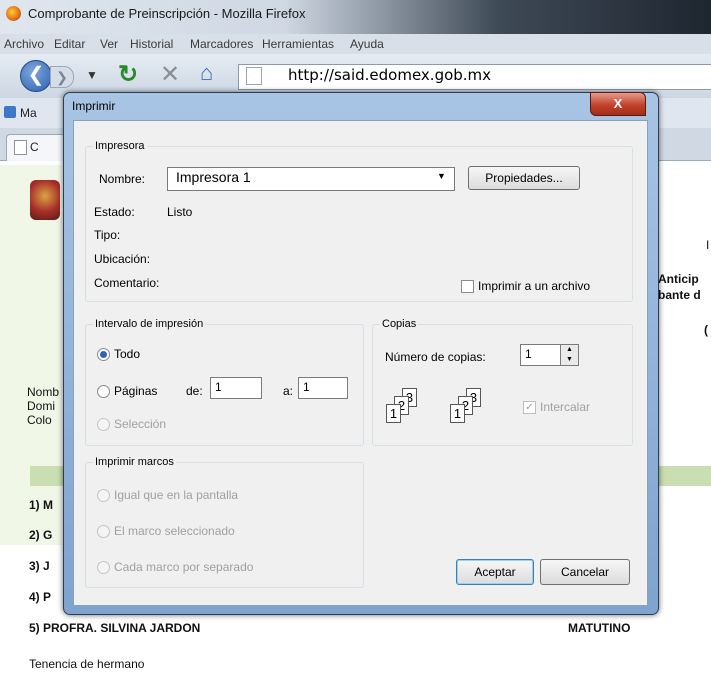 Image resolution: width=711 pixels, height=678 pixels. What do you see at coordinates (45, 200) in the screenshot?
I see `government-seal-icon` at bounding box center [45, 200].